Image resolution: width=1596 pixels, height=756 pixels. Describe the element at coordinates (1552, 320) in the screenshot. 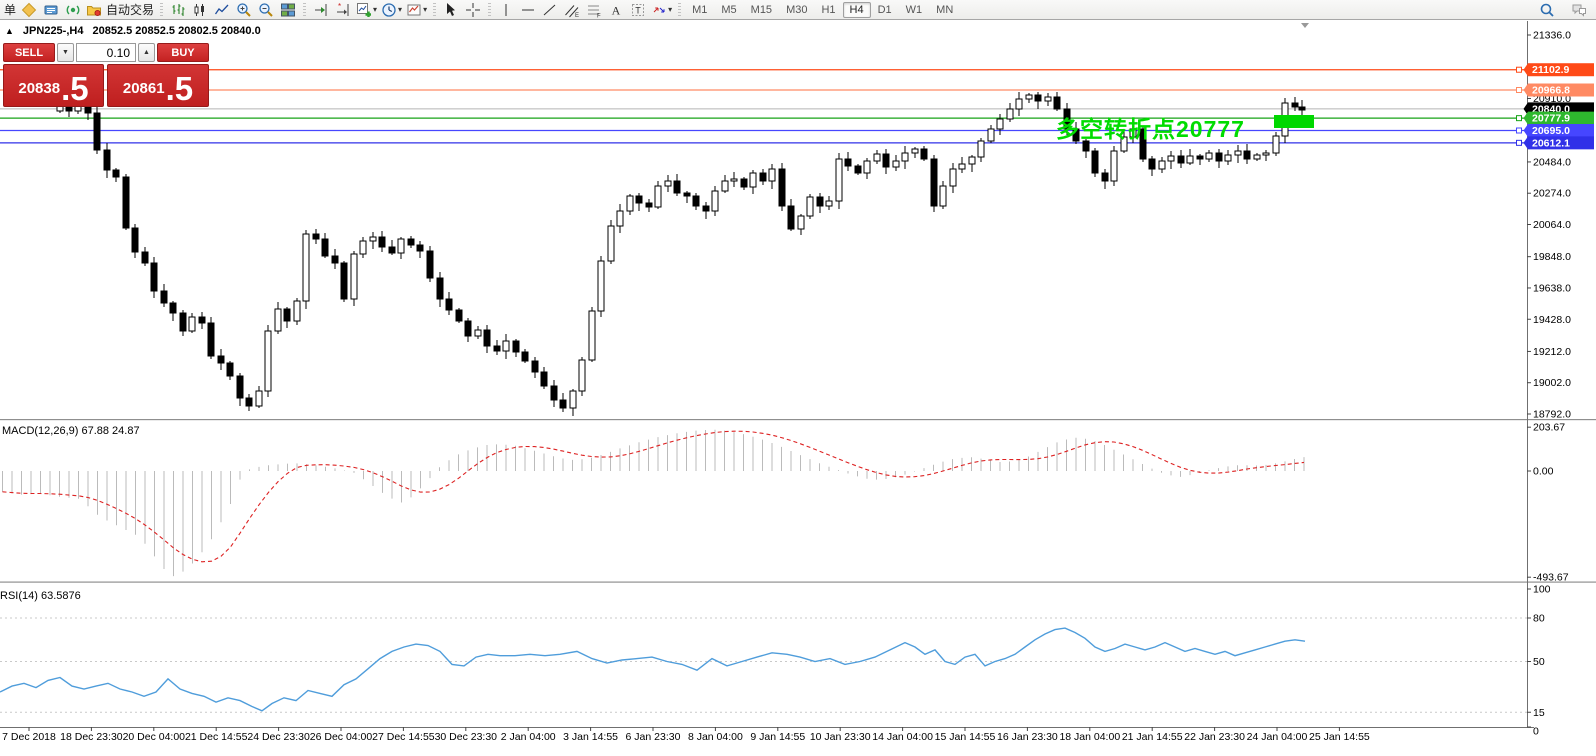

I see `svg-text: 19428.0` at that location.